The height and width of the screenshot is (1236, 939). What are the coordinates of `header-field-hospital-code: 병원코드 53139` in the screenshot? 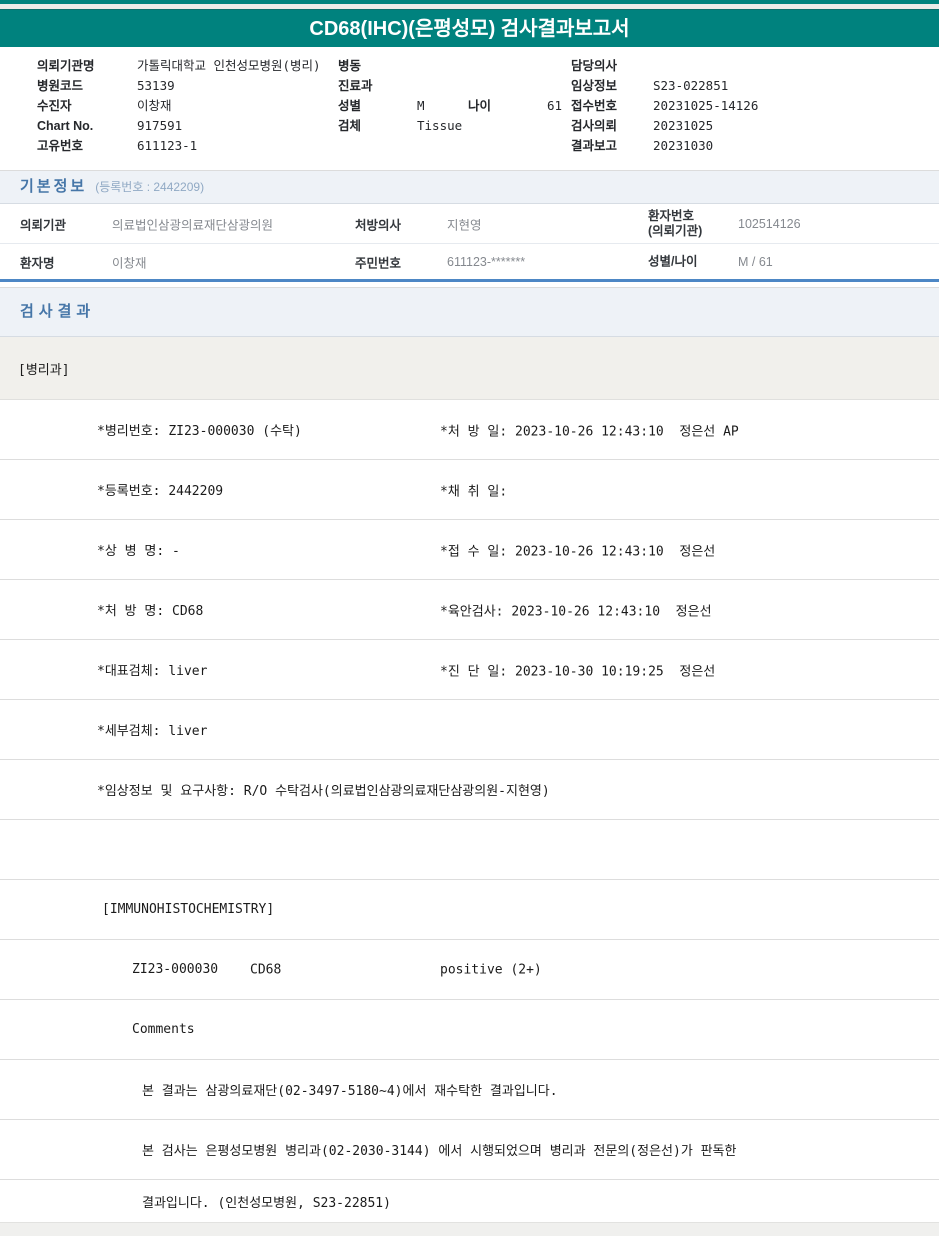 It's located at (179, 86).